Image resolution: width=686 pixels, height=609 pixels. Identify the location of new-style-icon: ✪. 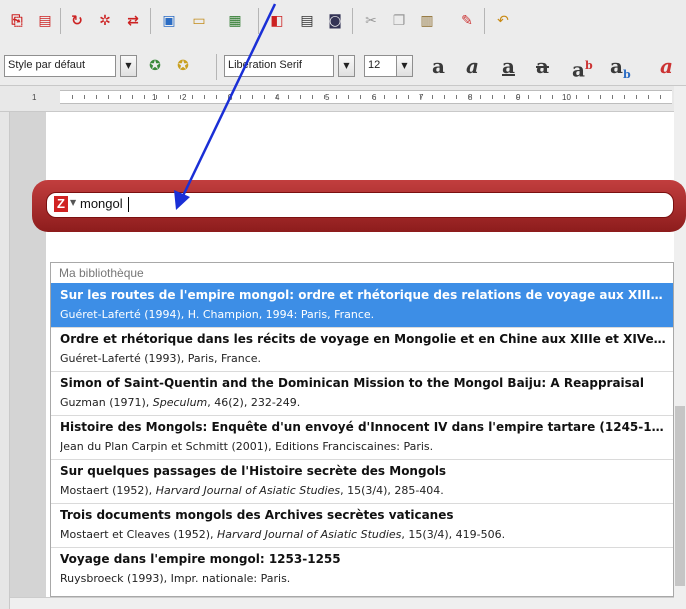
(183, 66).